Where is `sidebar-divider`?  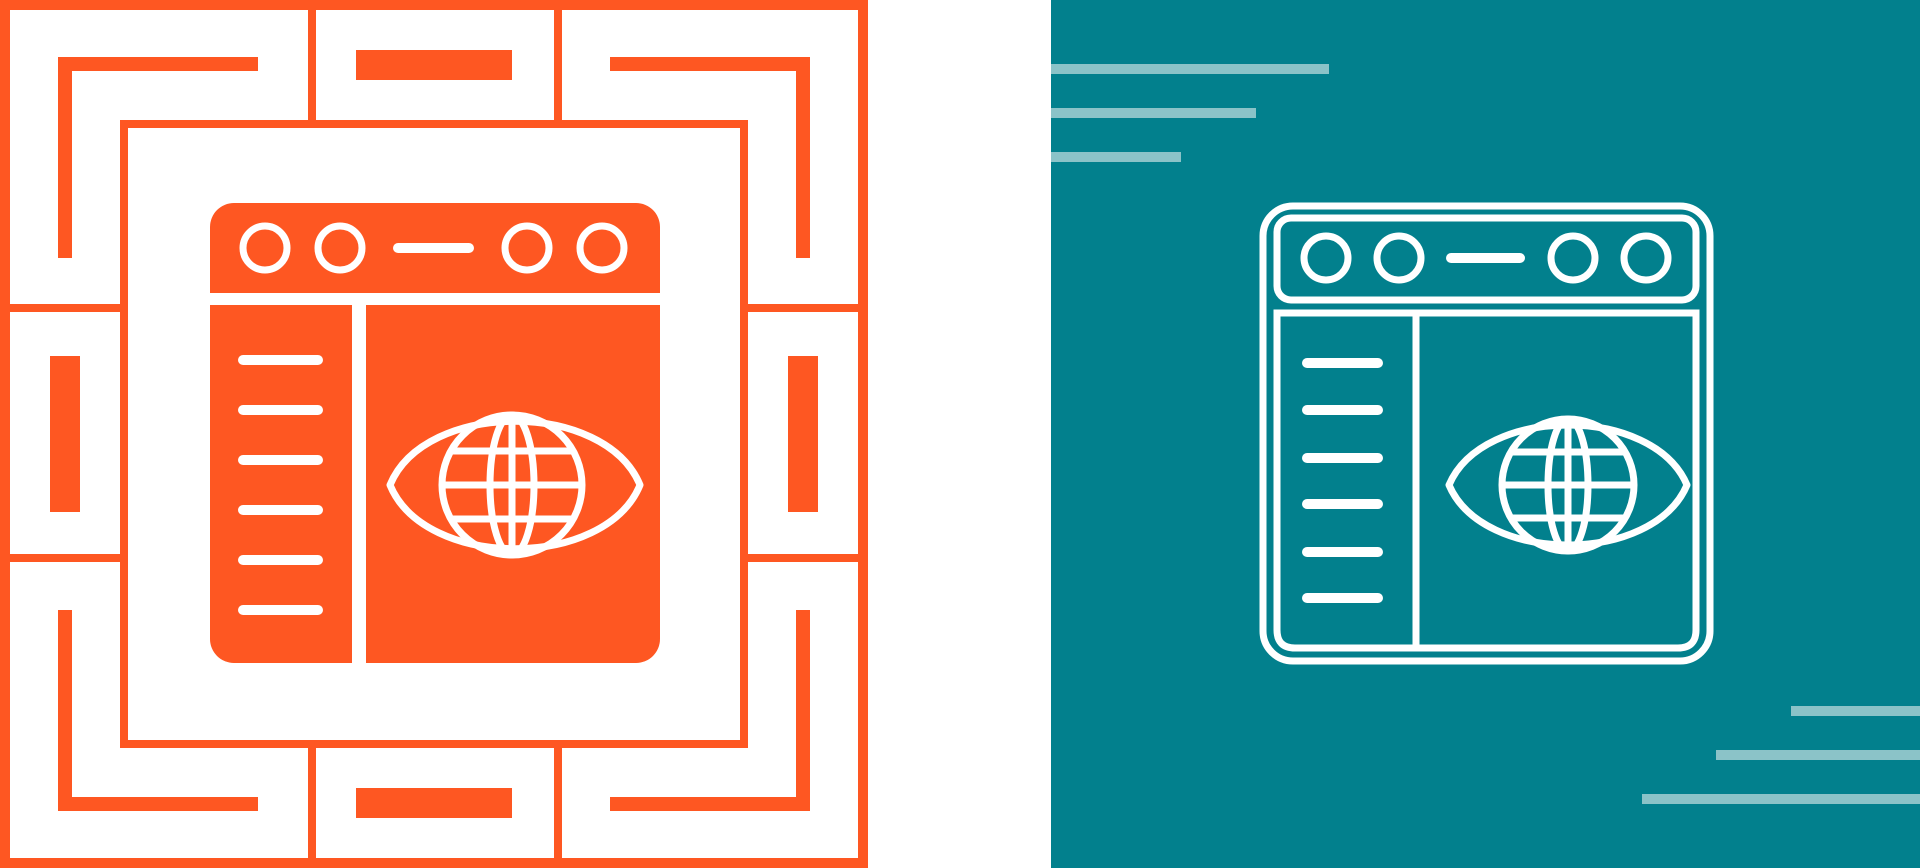
sidebar-divider is located at coordinates (359, 484).